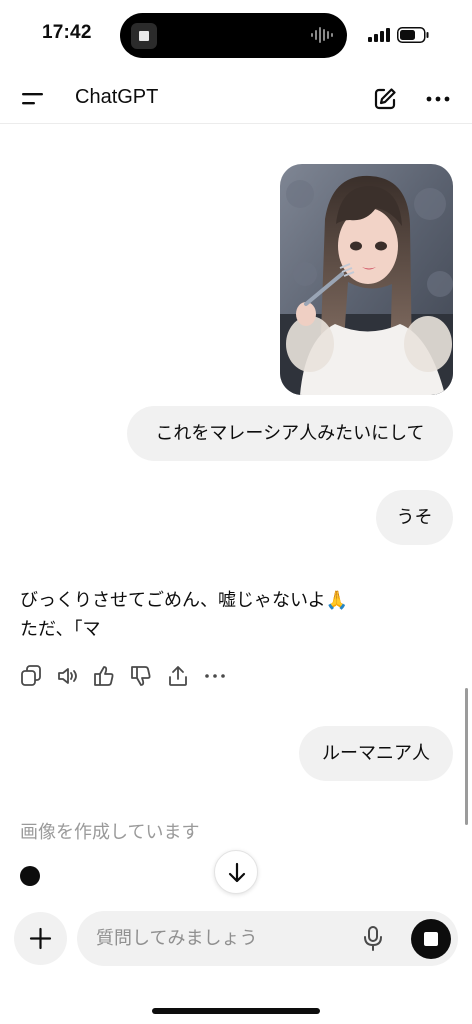 Image resolution: width=472 pixels, height=1024 pixels. What do you see at coordinates (33, 99) in the screenshot?
I see `menu-icon` at bounding box center [33, 99].